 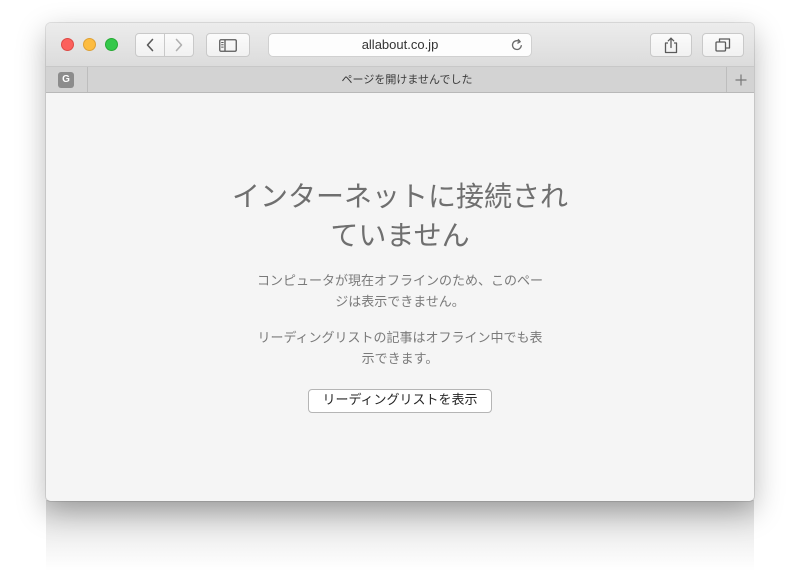 I want to click on site-favicon: G, so click(x=66, y=80).